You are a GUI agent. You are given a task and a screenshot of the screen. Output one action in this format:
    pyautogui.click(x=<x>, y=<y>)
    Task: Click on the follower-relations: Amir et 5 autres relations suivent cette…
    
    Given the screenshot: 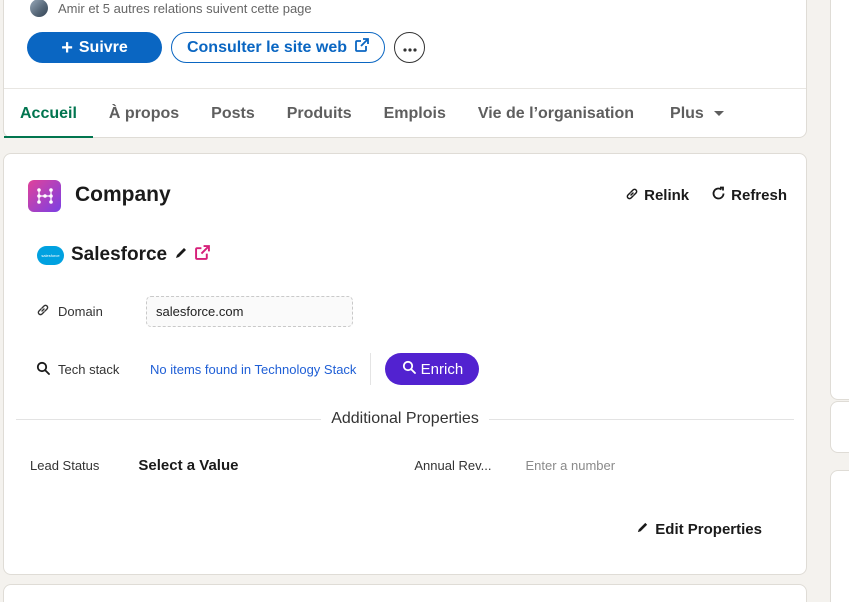 What is the action you would take?
    pyautogui.click(x=170, y=9)
    